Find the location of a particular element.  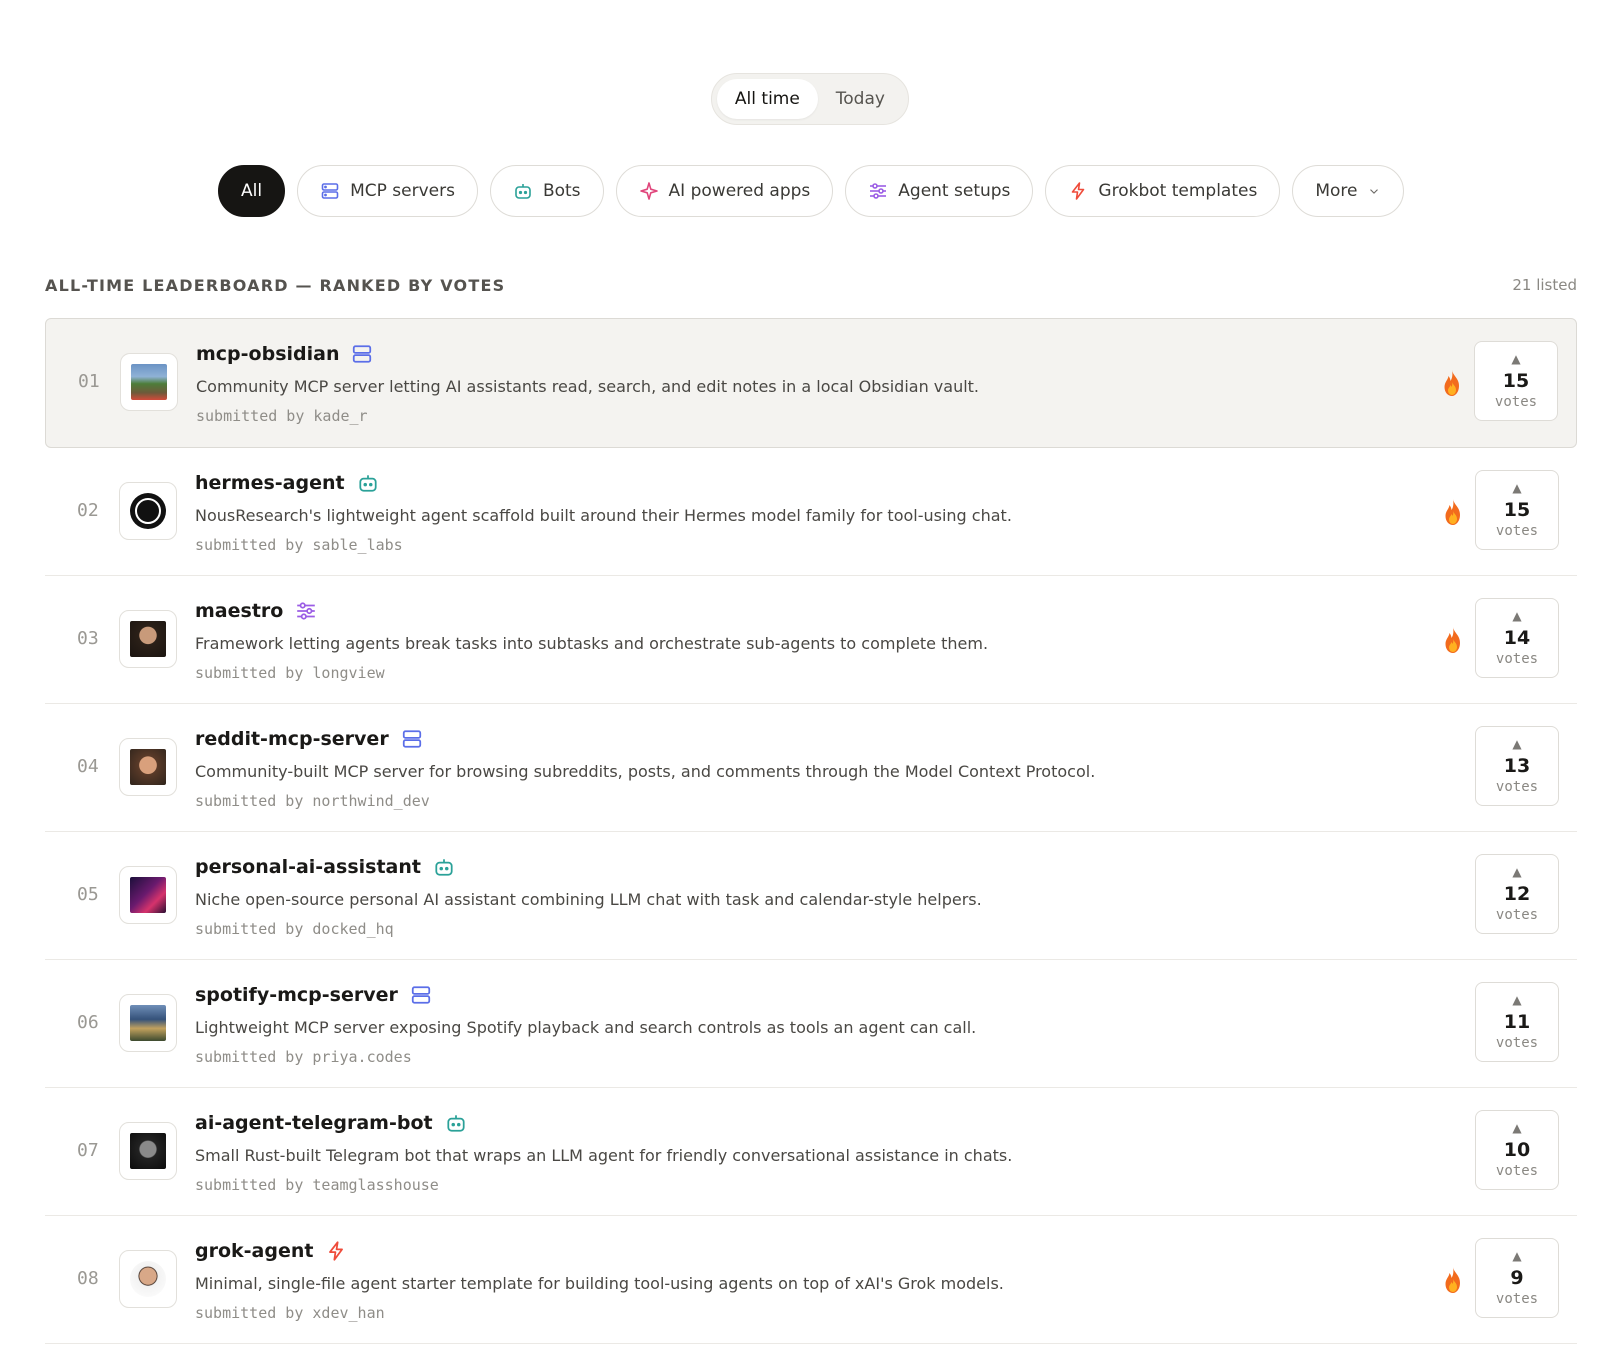

upvote-button: ▲ 13 votes is located at coordinates (1517, 766).